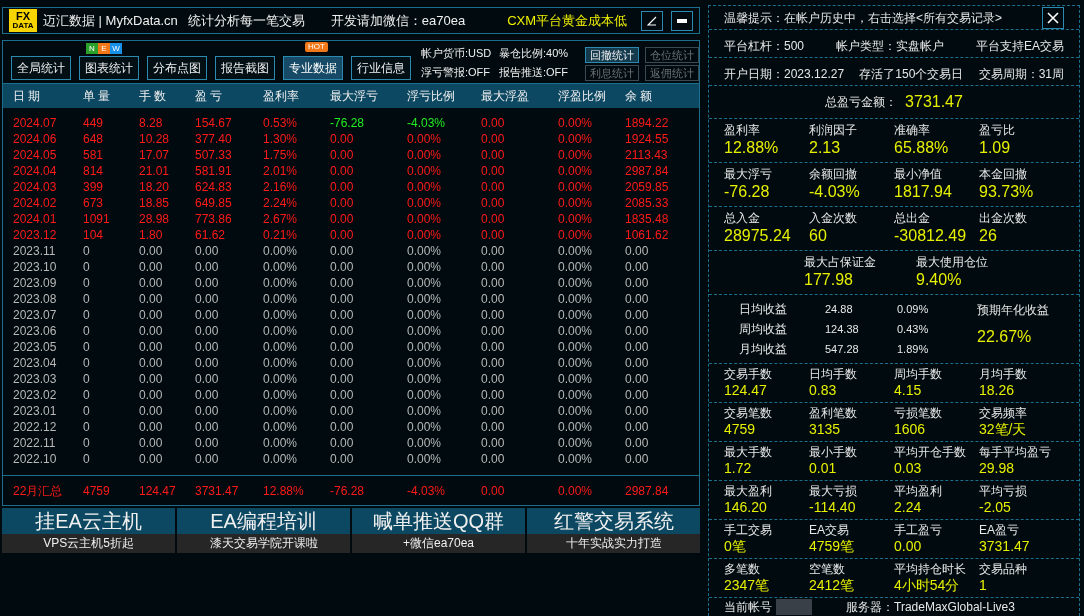 The height and width of the screenshot is (616, 1084). What do you see at coordinates (833, 218) in the screenshot?
I see `stat-label: 入金次数` at bounding box center [833, 218].